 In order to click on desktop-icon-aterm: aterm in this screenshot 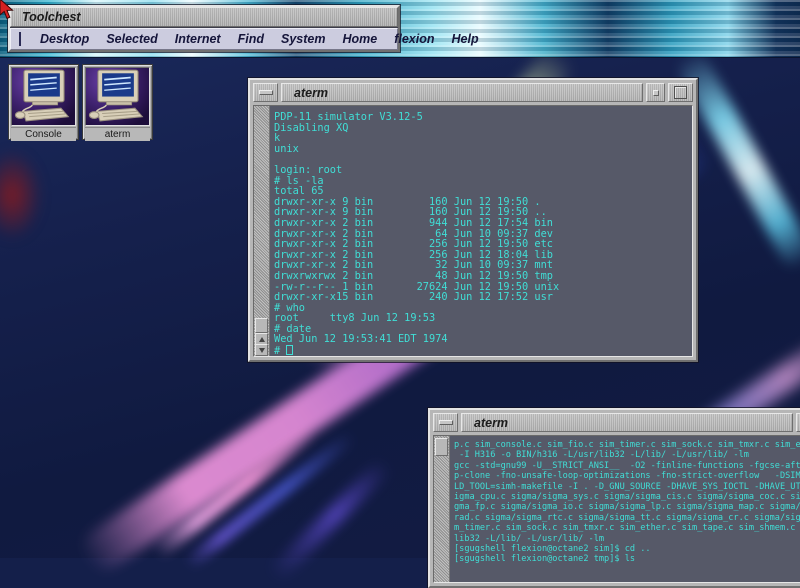, I will do `click(117, 102)`.